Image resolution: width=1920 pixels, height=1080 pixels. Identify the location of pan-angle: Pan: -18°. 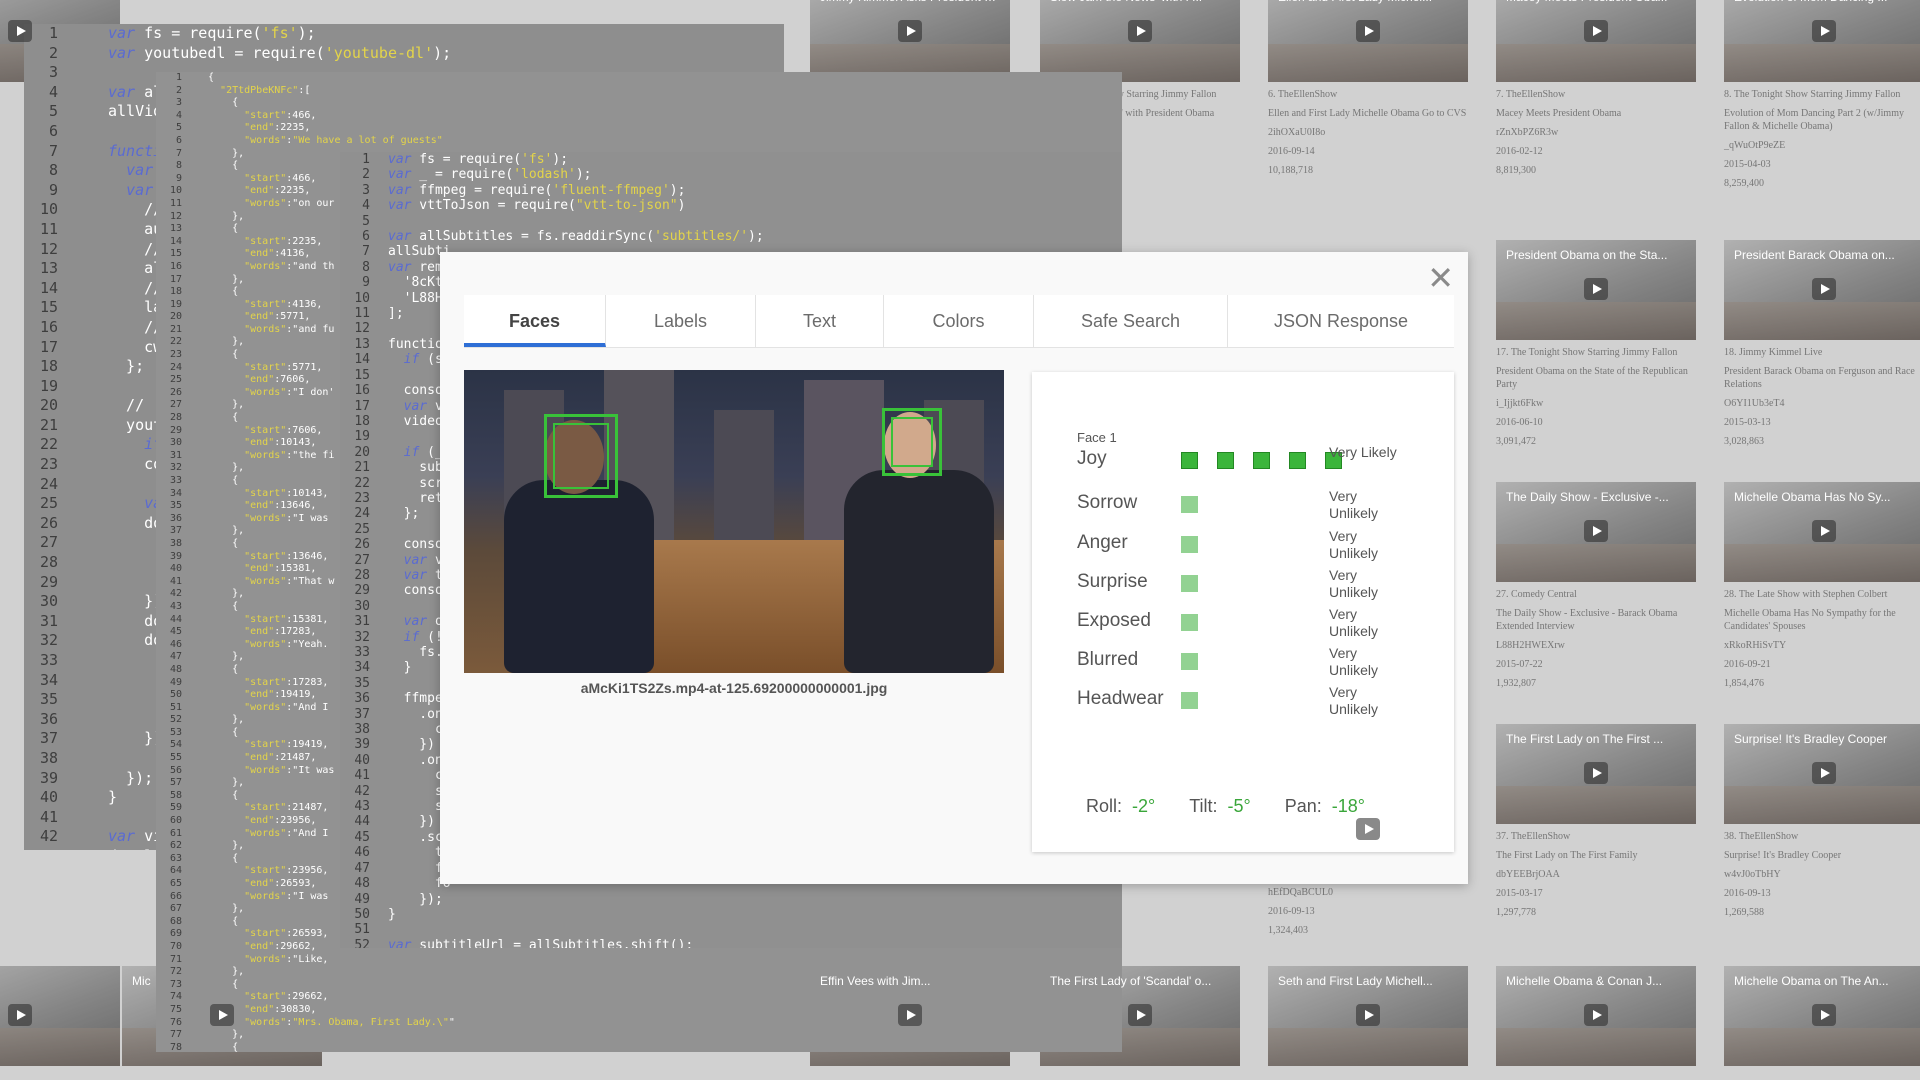
(1324, 806).